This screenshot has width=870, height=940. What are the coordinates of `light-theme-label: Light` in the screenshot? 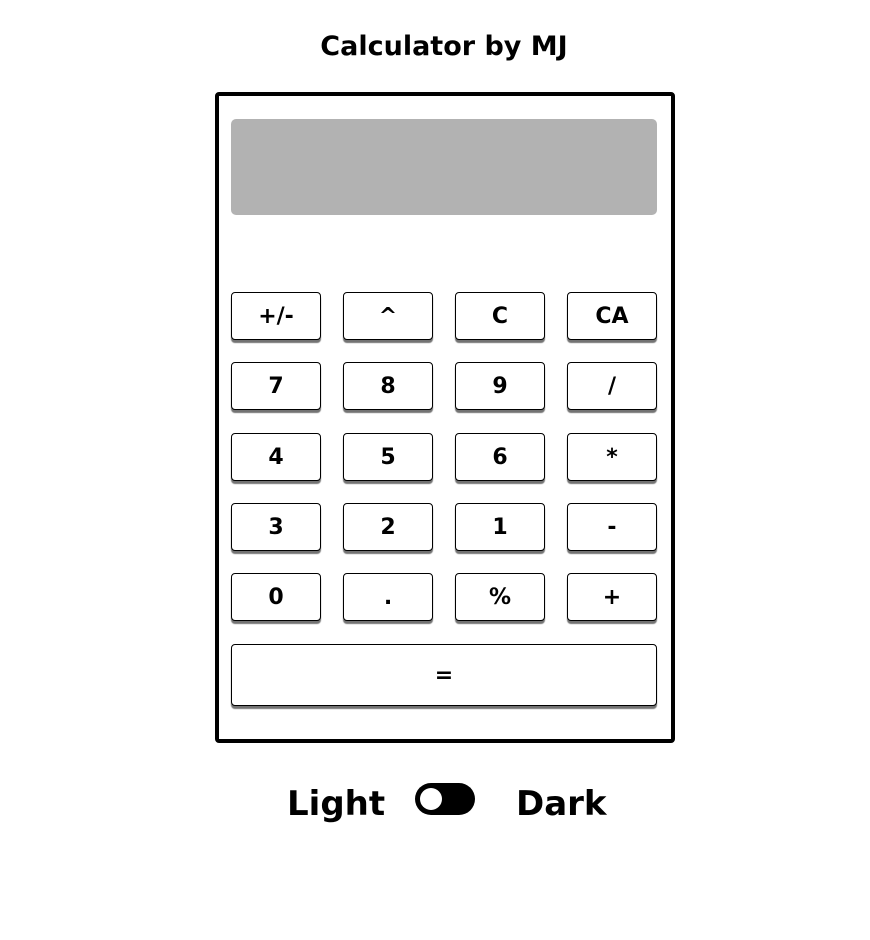 It's located at (336, 804).